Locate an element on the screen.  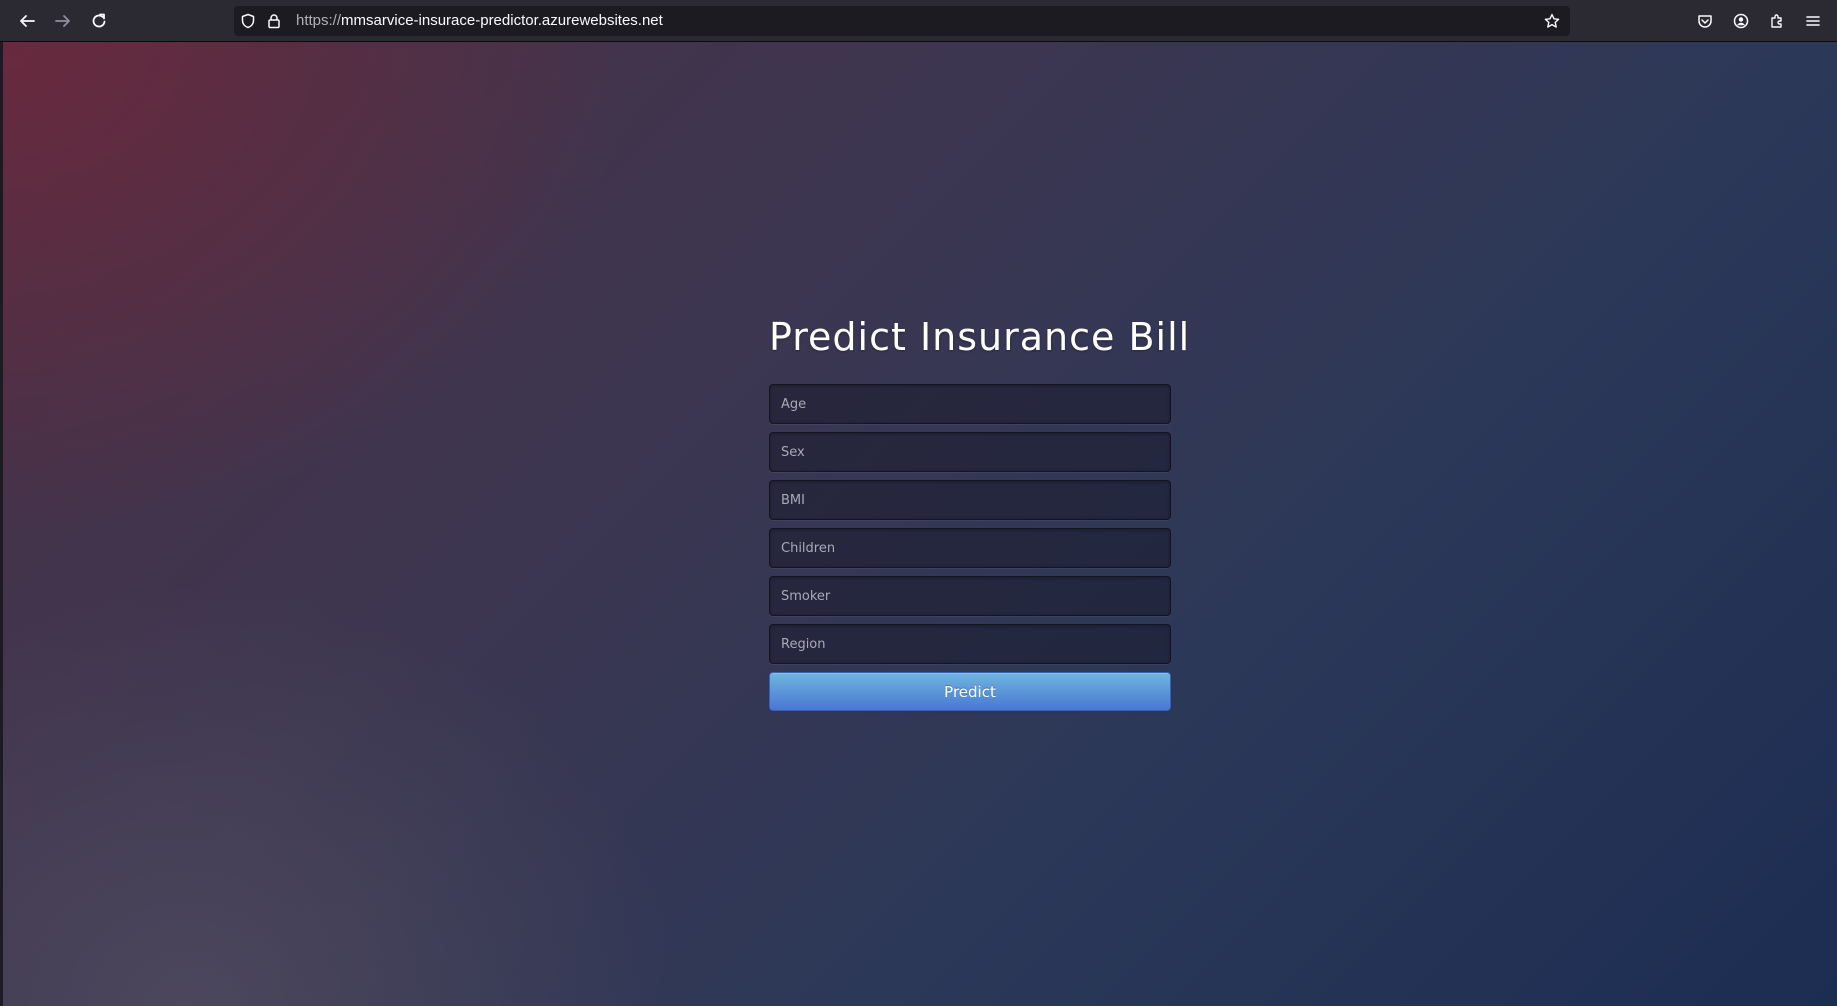
forward-arrow-icon is located at coordinates (62, 21).